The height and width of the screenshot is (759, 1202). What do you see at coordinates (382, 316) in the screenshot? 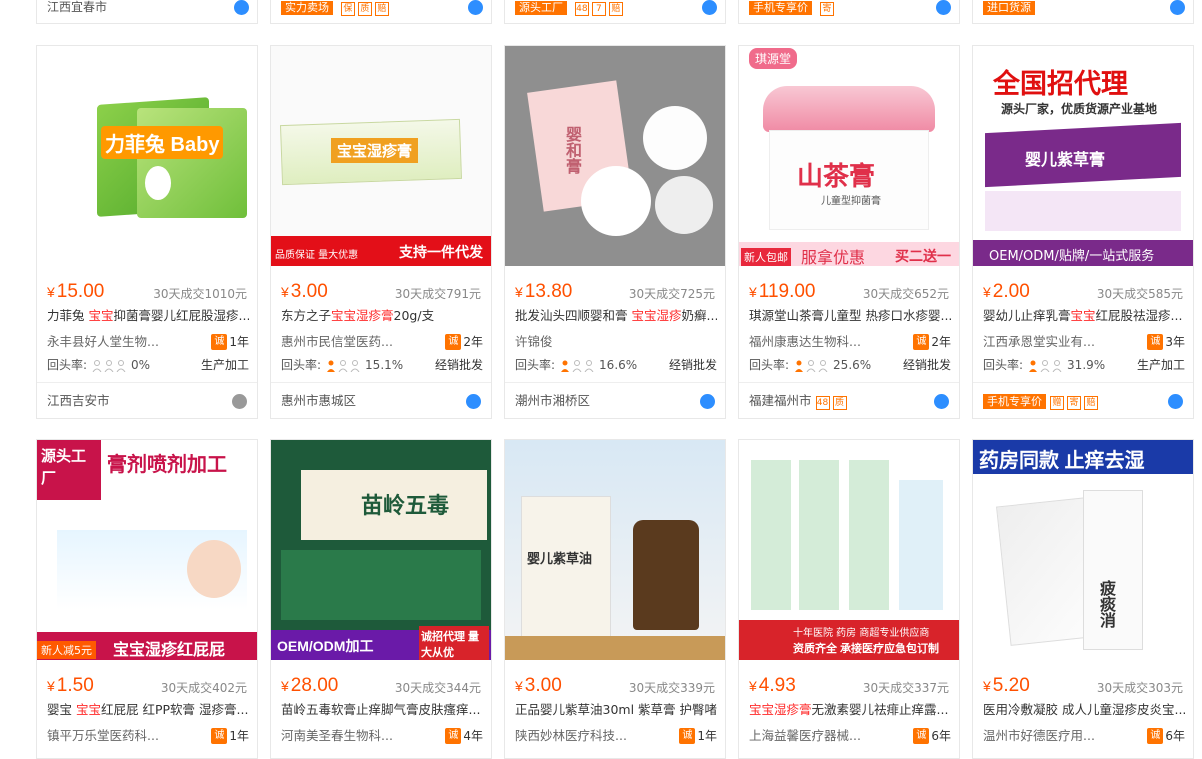
I see `product-title: 东方之子宝宝湿疹膏20g/支` at bounding box center [382, 316].